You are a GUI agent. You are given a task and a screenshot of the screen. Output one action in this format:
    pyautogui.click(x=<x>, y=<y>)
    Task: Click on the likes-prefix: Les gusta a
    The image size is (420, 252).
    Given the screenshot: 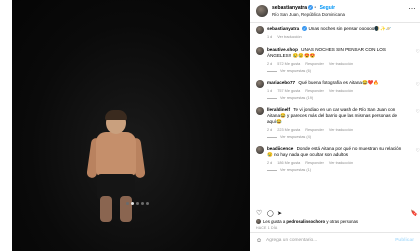 What is the action you would take?
    pyautogui.click(x=274, y=221)
    